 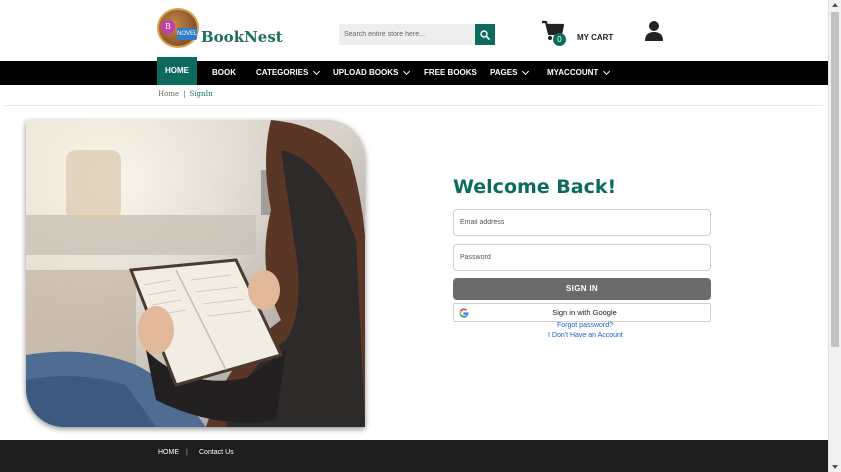 What do you see at coordinates (559, 39) in the screenshot?
I see `cart-count-badge: 0` at bounding box center [559, 39].